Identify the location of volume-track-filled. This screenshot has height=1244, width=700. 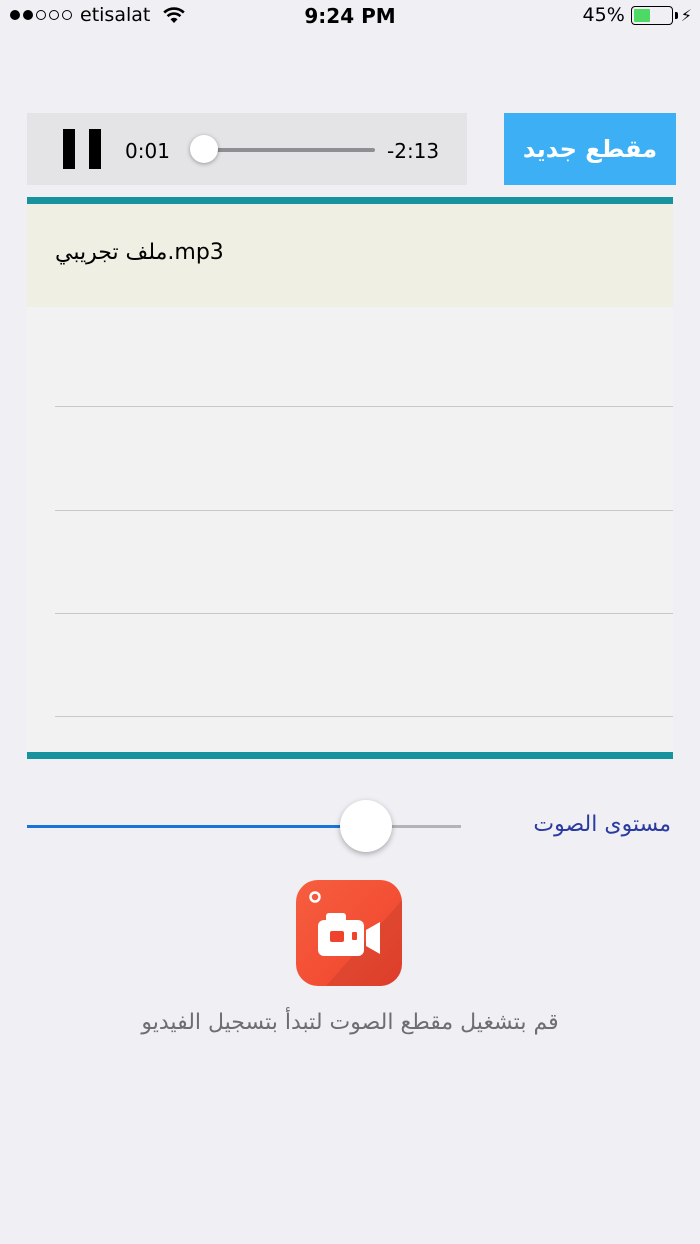
(197, 826).